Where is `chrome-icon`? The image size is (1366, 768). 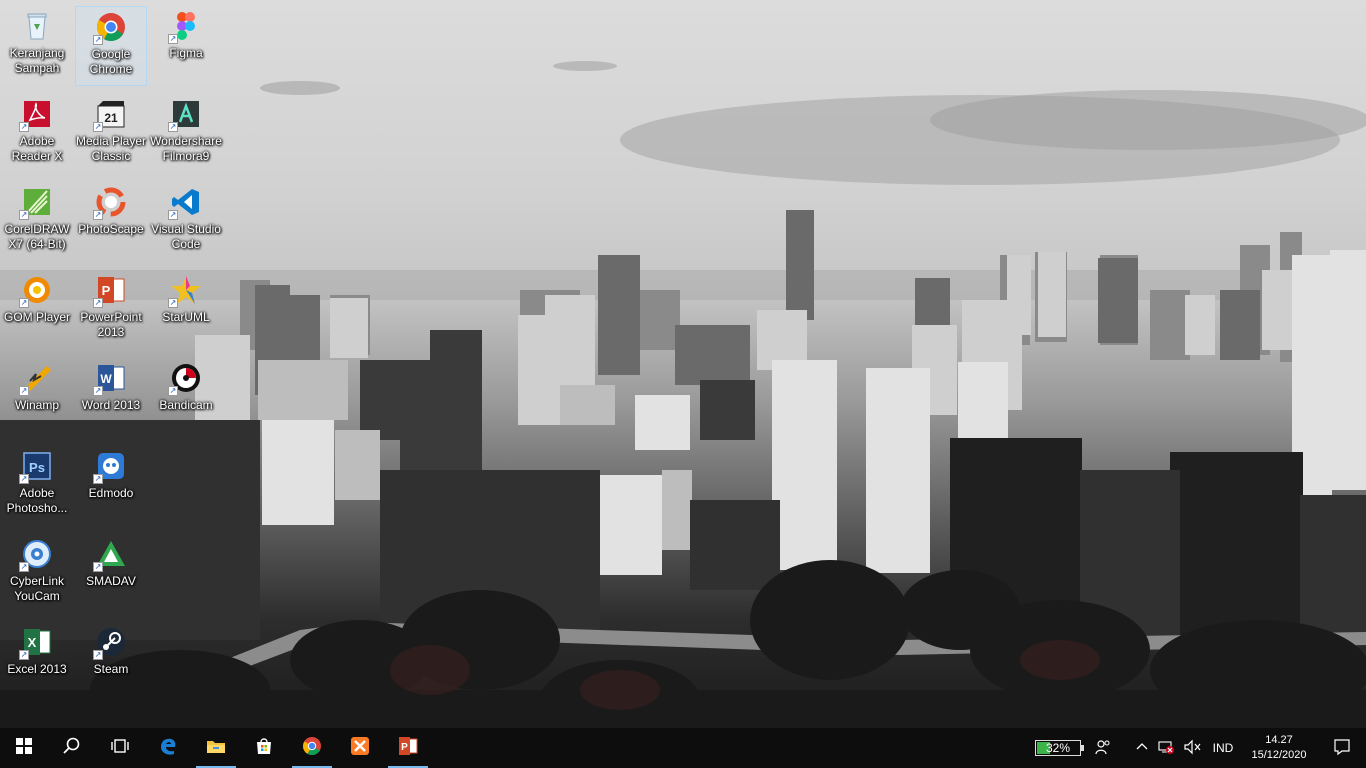
chrome-icon is located at coordinates (312, 748).